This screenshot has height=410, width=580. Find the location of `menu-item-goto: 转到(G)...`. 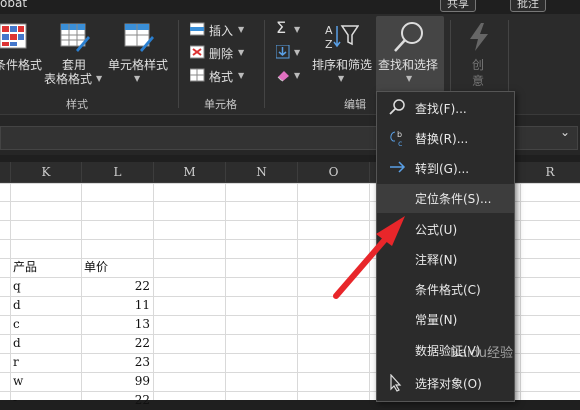

menu-item-goto: 转到(G)... is located at coordinates (445, 168).